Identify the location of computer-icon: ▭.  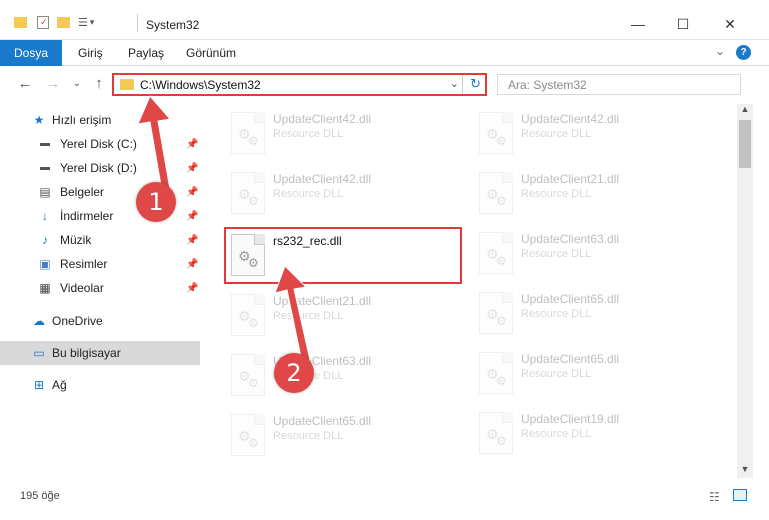
(39, 353).